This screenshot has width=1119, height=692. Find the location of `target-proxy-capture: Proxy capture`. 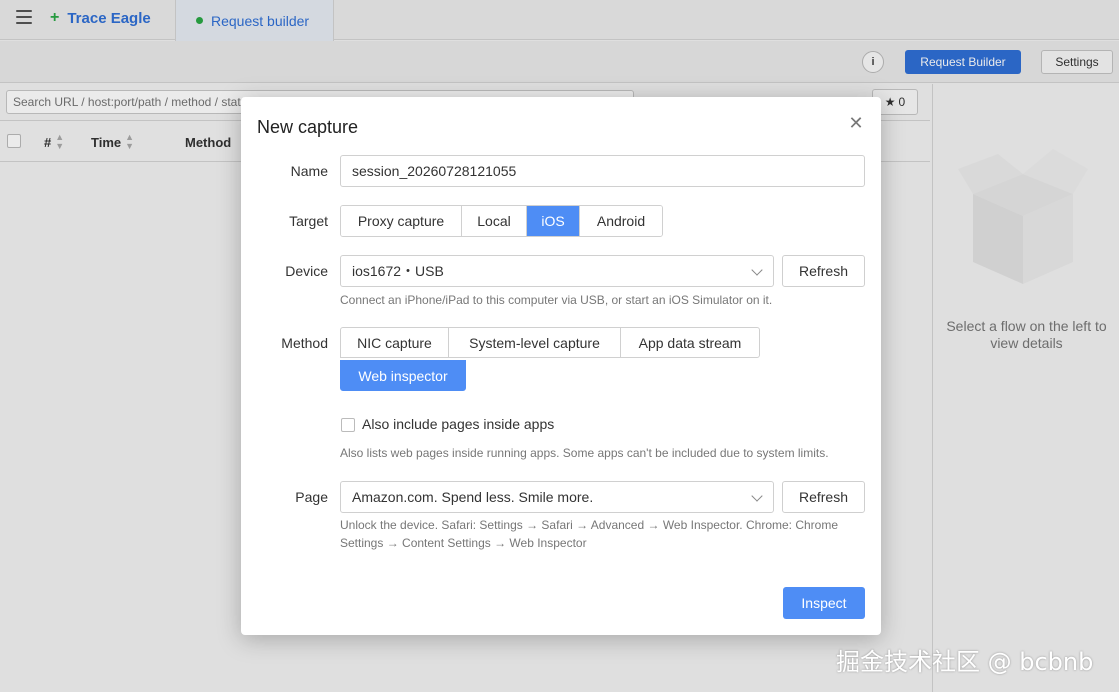

target-proxy-capture: Proxy capture is located at coordinates (401, 221).